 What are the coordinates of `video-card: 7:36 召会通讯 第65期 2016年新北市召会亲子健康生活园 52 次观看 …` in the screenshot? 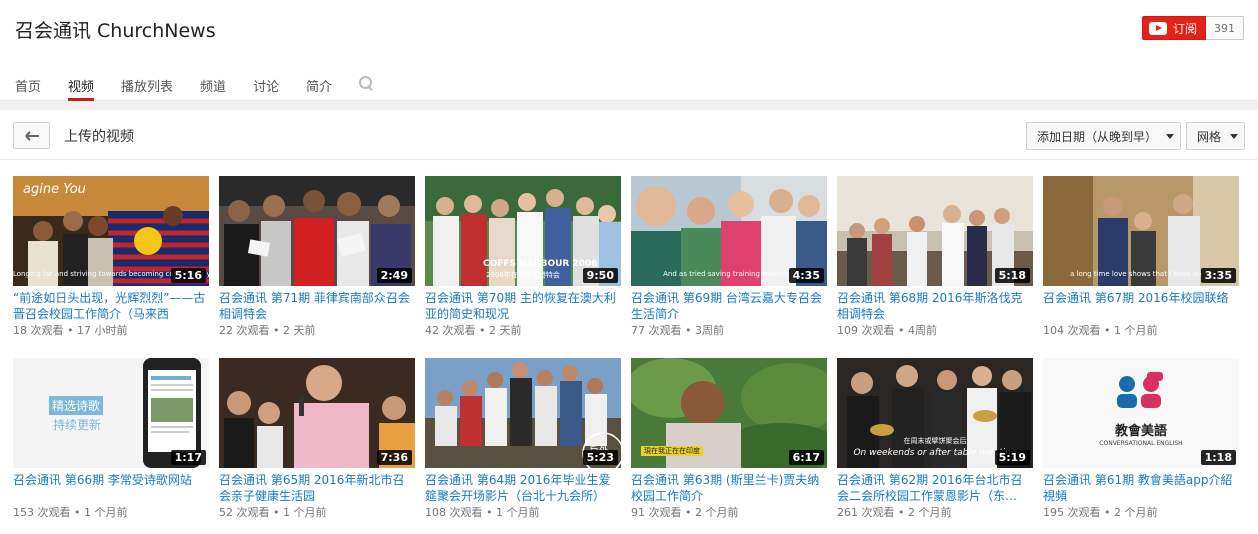 It's located at (317, 439).